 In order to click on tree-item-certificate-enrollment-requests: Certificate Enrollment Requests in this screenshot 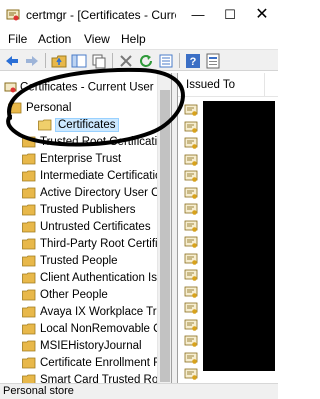, I will do `click(96, 363)`.